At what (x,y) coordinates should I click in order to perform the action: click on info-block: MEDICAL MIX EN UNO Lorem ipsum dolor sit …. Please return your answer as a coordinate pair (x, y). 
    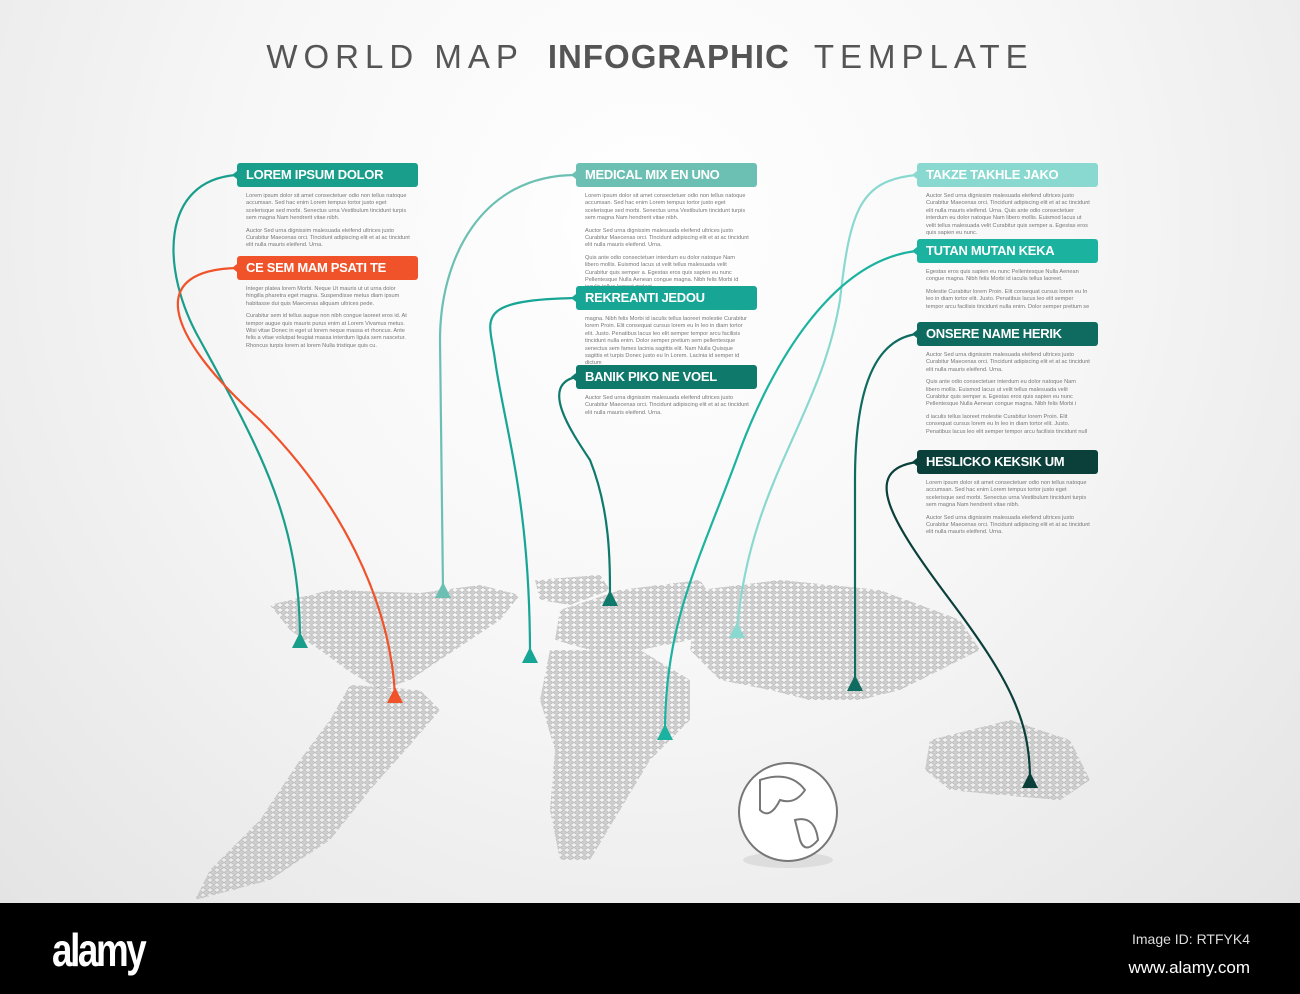
    Looking at the image, I should click on (664, 230).